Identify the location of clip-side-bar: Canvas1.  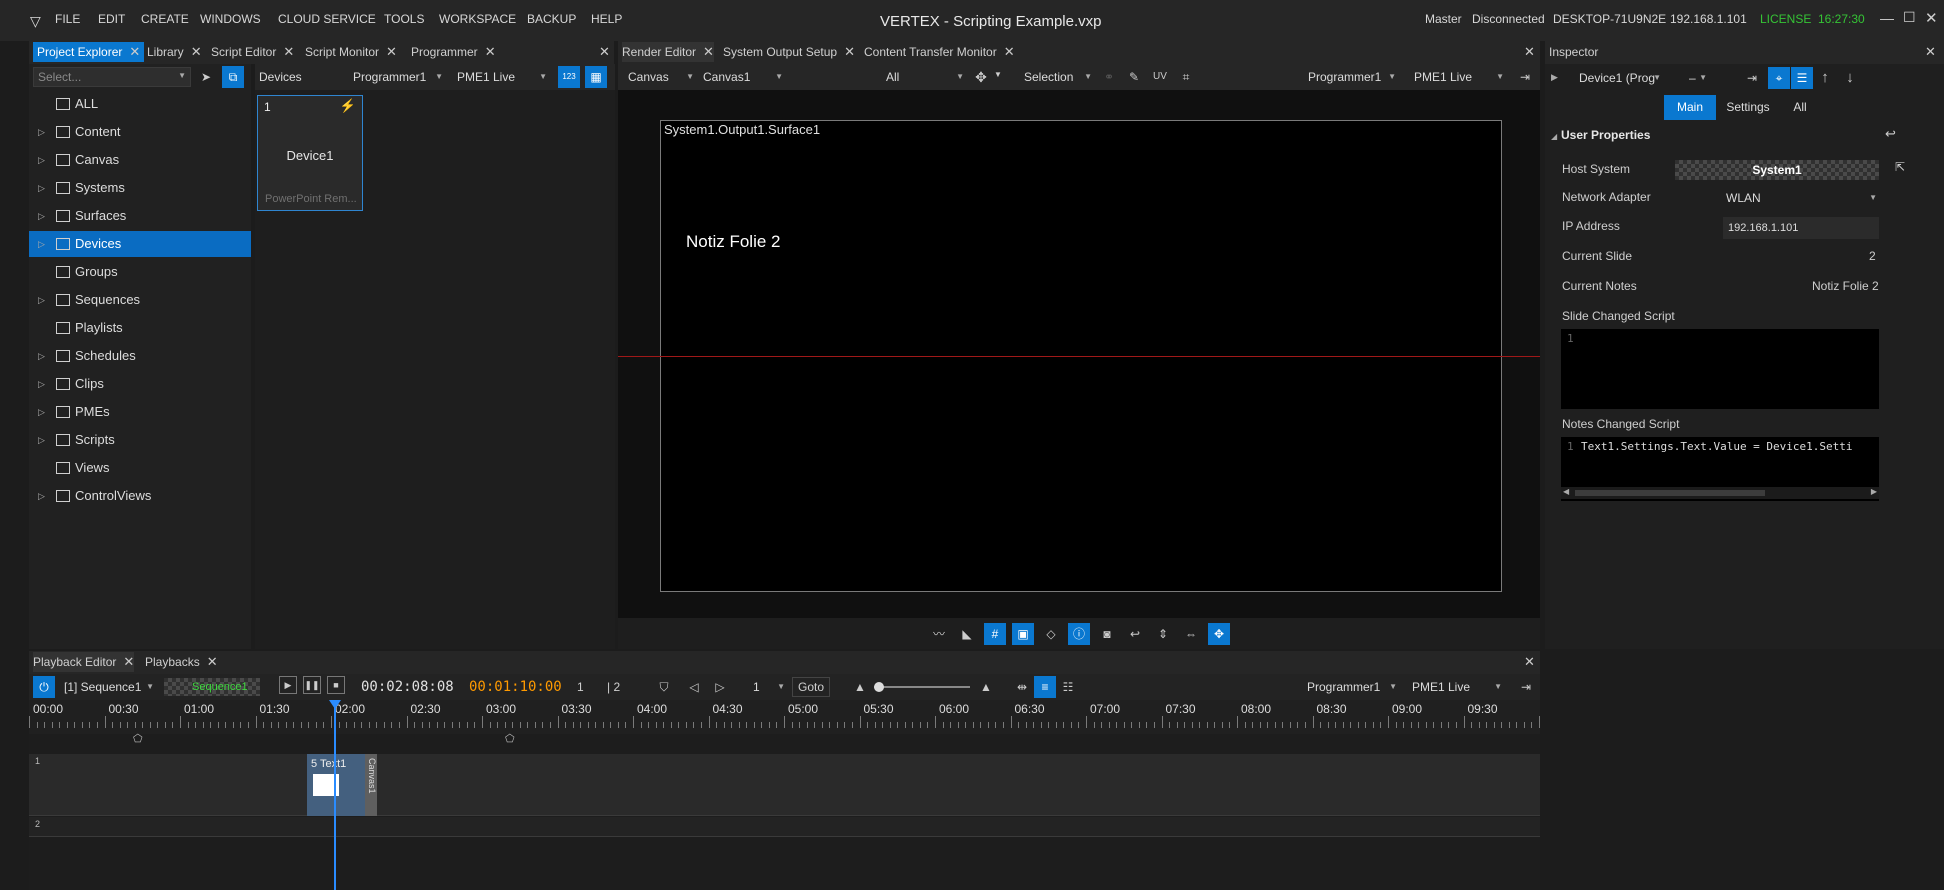
(371, 785).